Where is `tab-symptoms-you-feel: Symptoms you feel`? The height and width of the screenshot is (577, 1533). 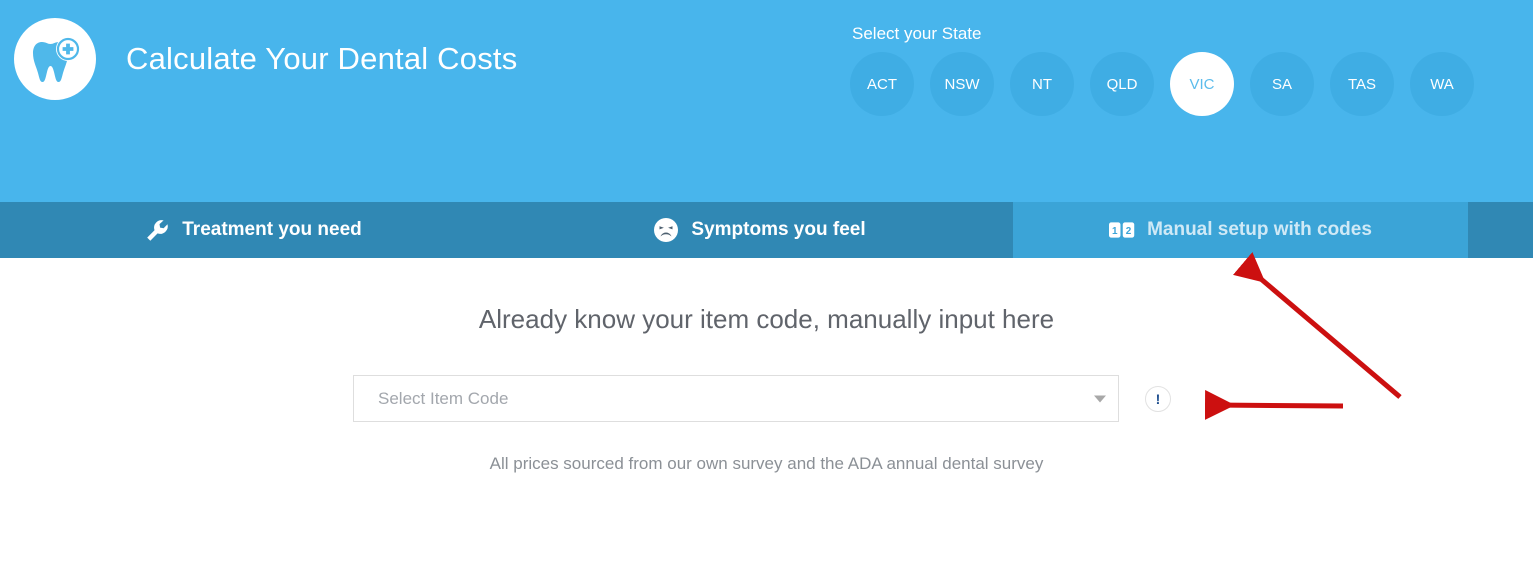 tab-symptoms-you-feel: Symptoms you feel is located at coordinates (759, 230).